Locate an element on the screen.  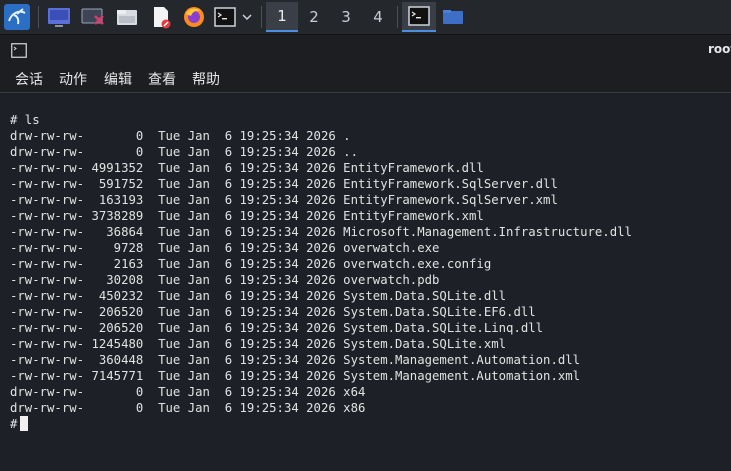
file-name: . is located at coordinates (347, 136).